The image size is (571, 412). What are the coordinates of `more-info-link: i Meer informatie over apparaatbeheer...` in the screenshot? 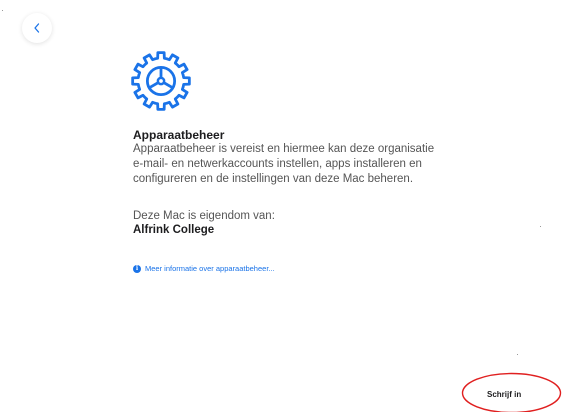 It's located at (204, 268).